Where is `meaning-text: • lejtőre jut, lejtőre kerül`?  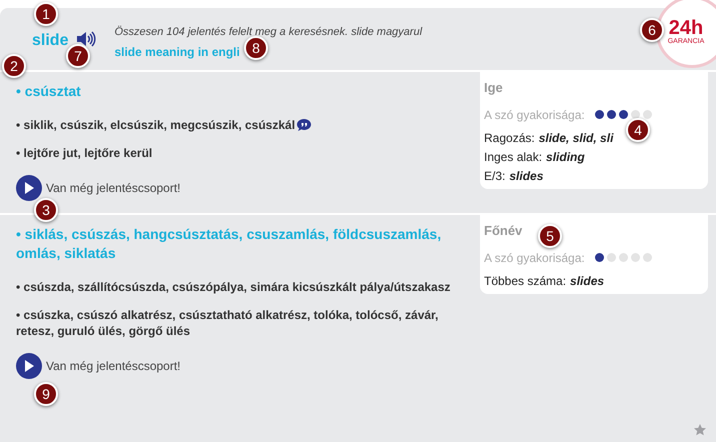
meaning-text: • lejtőre jut, lejtőre kerül is located at coordinates (84, 153).